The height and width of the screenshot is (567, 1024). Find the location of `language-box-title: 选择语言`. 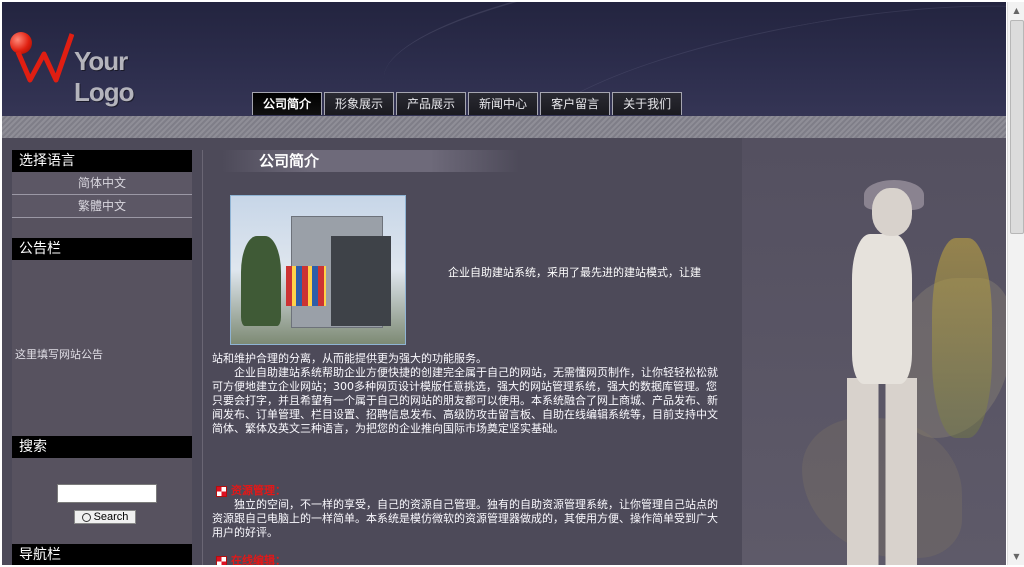

language-box-title: 选择语言 is located at coordinates (102, 161).